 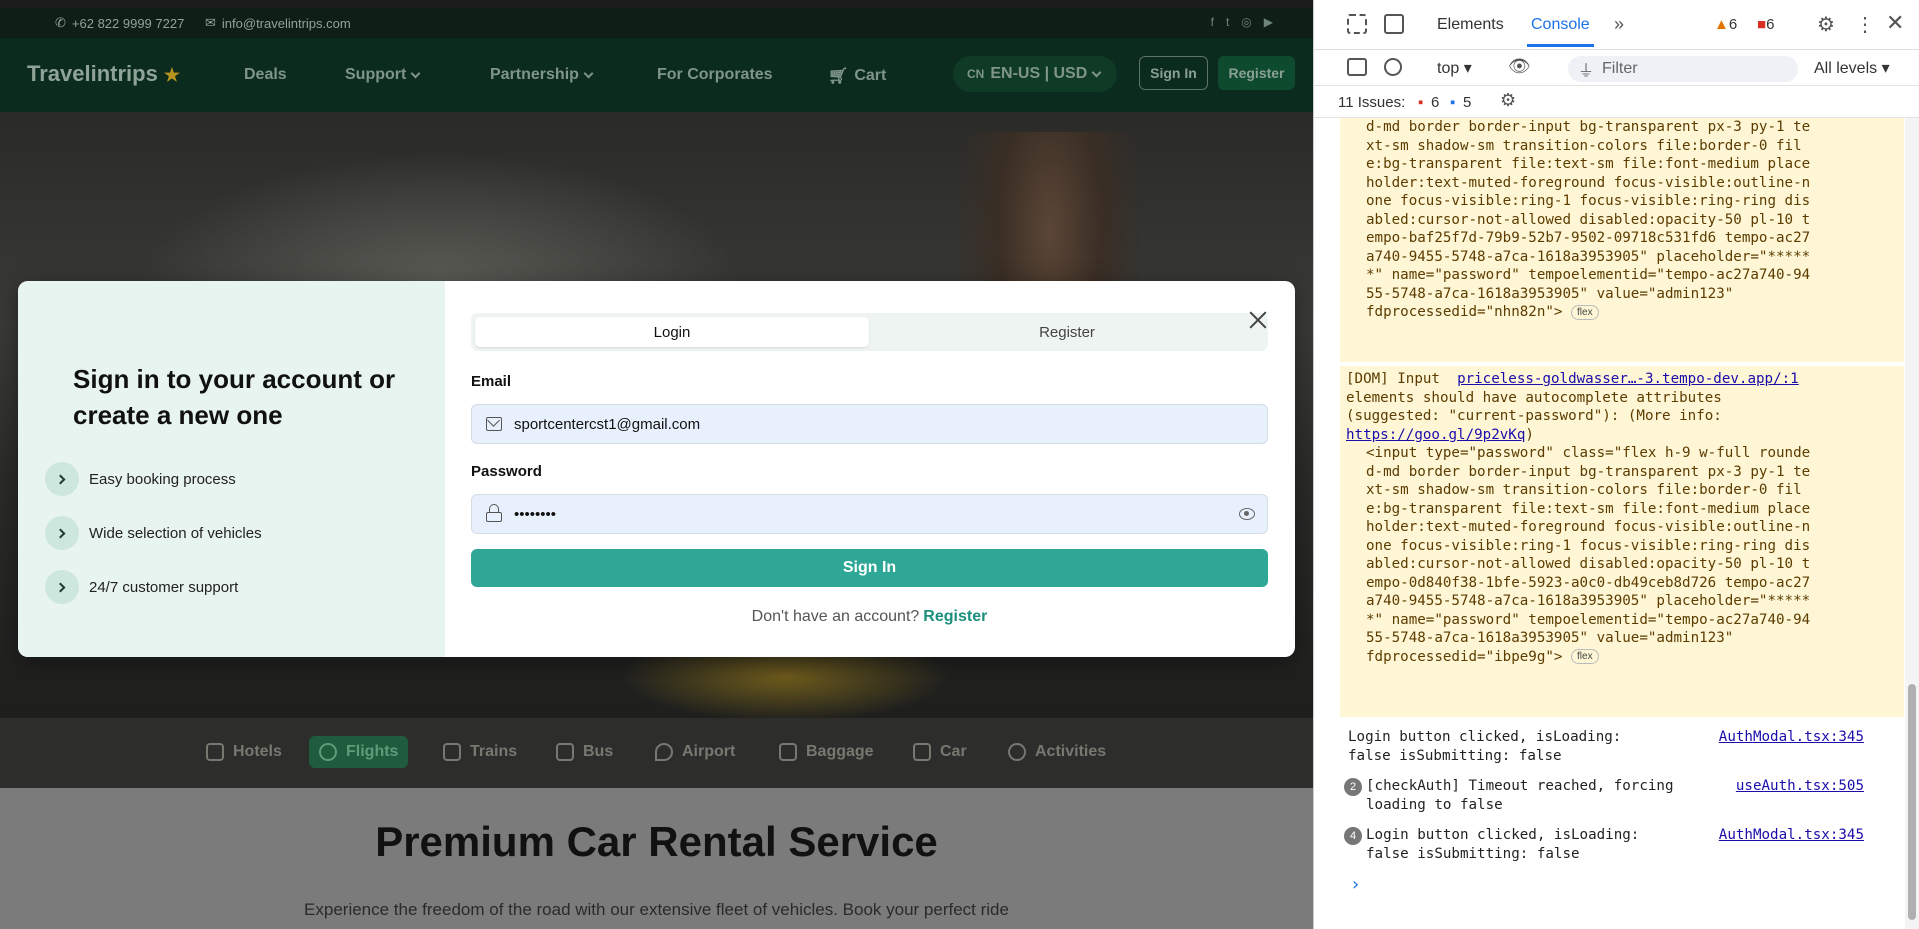 I want to click on youtube-icon: ▶, so click(x=1268, y=22).